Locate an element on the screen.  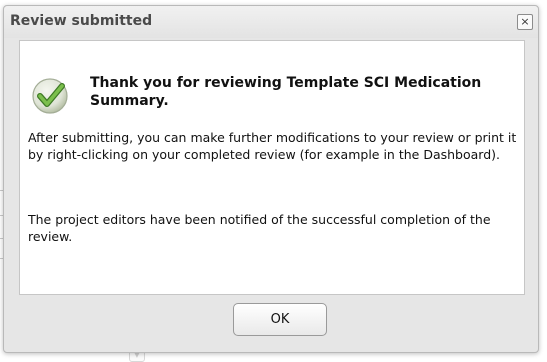
dialog-title: Review submitted is located at coordinates (81, 21).